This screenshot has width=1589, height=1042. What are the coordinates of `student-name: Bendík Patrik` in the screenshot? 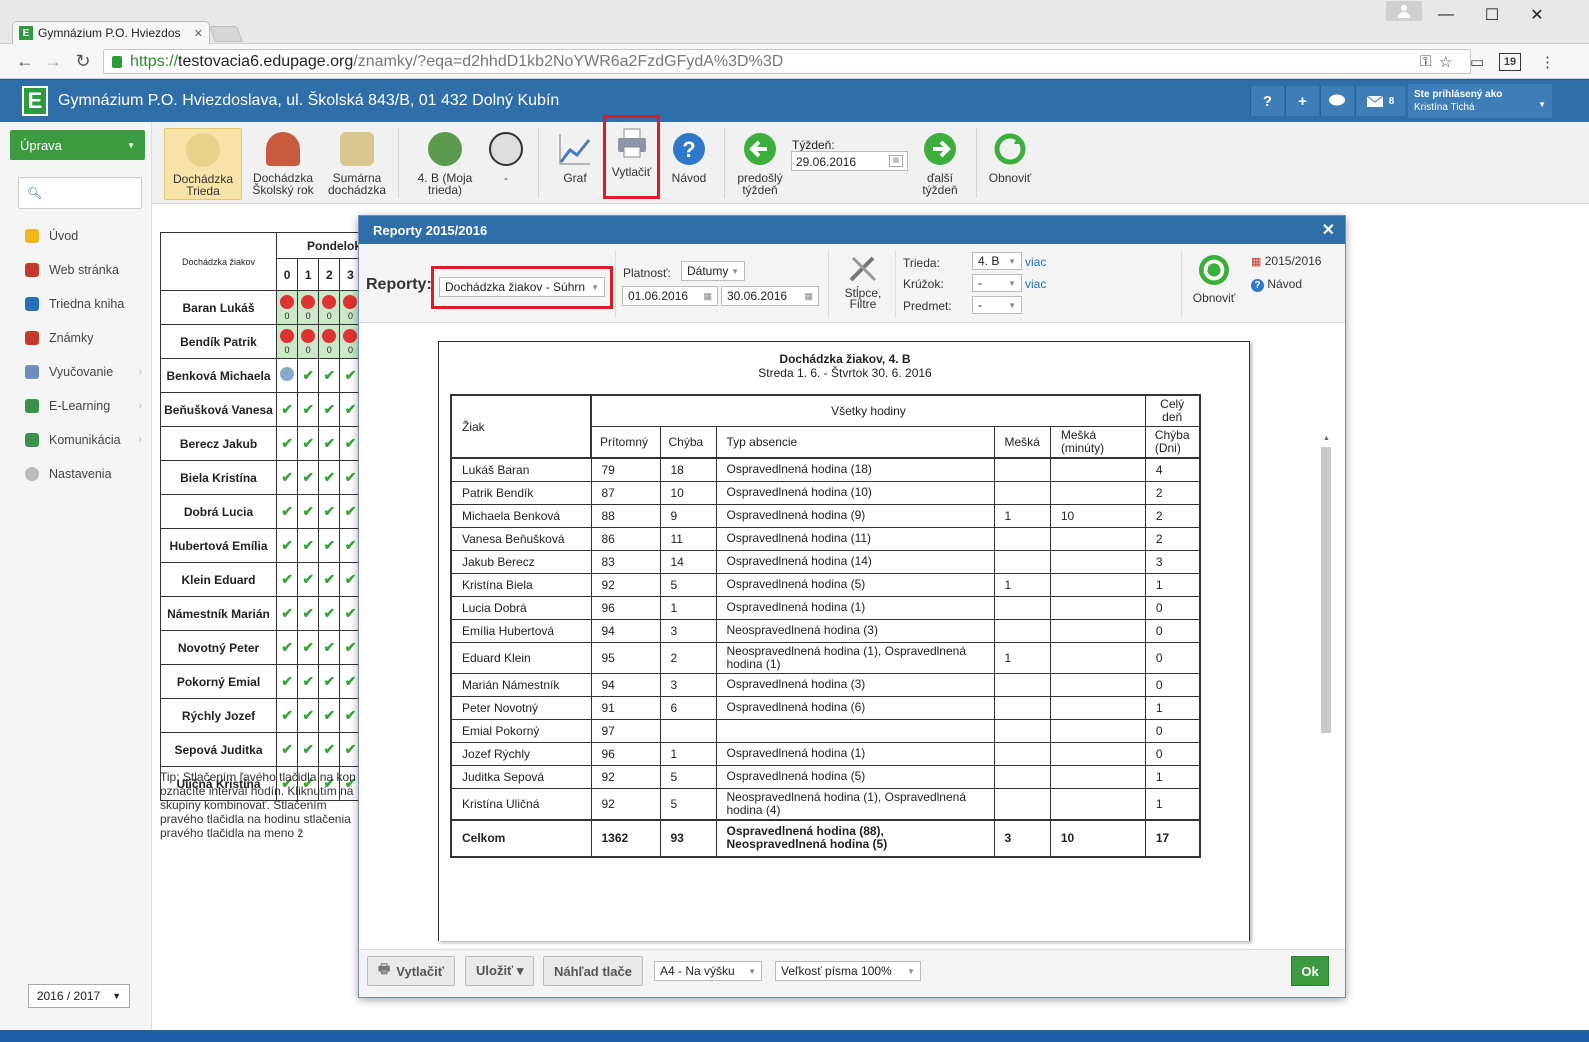 It's located at (218, 341).